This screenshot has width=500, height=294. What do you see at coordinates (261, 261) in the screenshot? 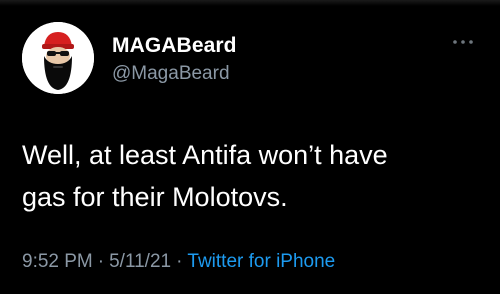
I see `tweet-source-link: Twitter for iPhone` at bounding box center [261, 261].